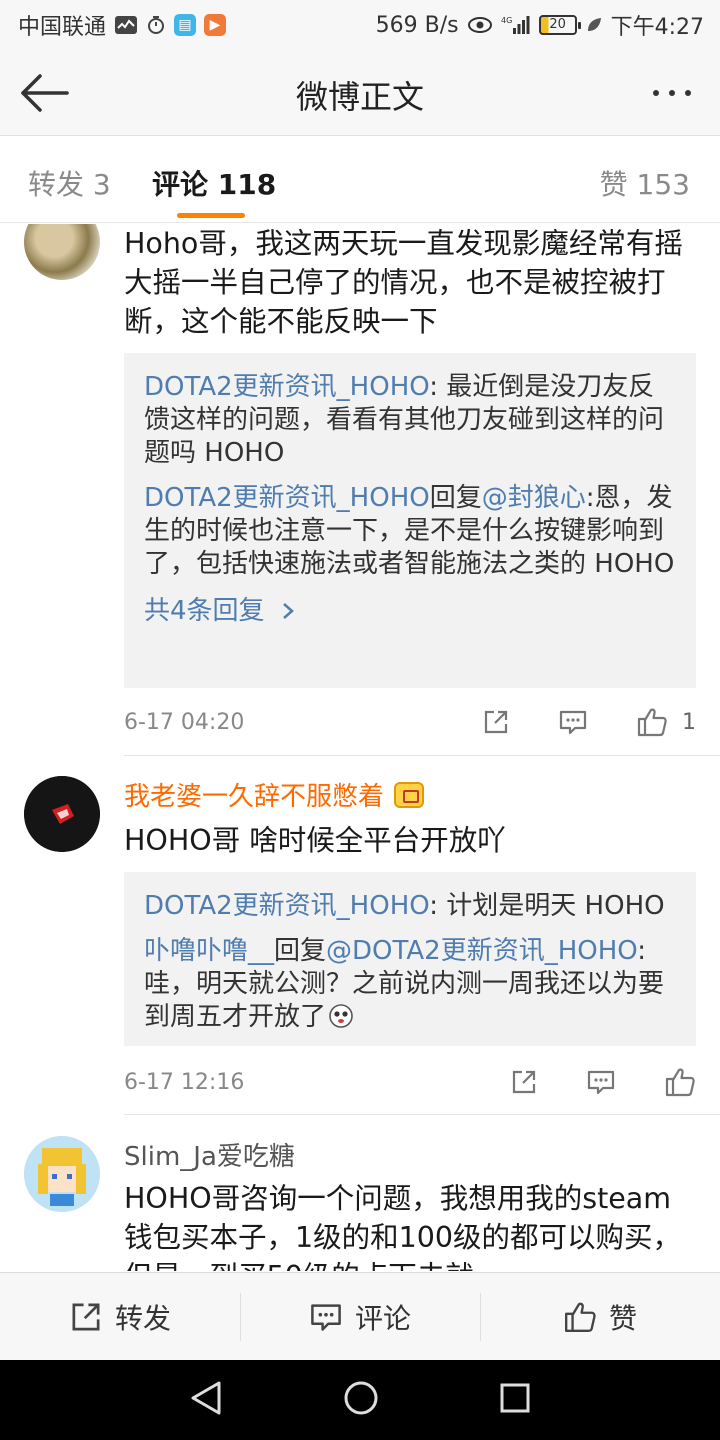  What do you see at coordinates (417, 25) in the screenshot?
I see `network-speed: 569 B/s` at bounding box center [417, 25].